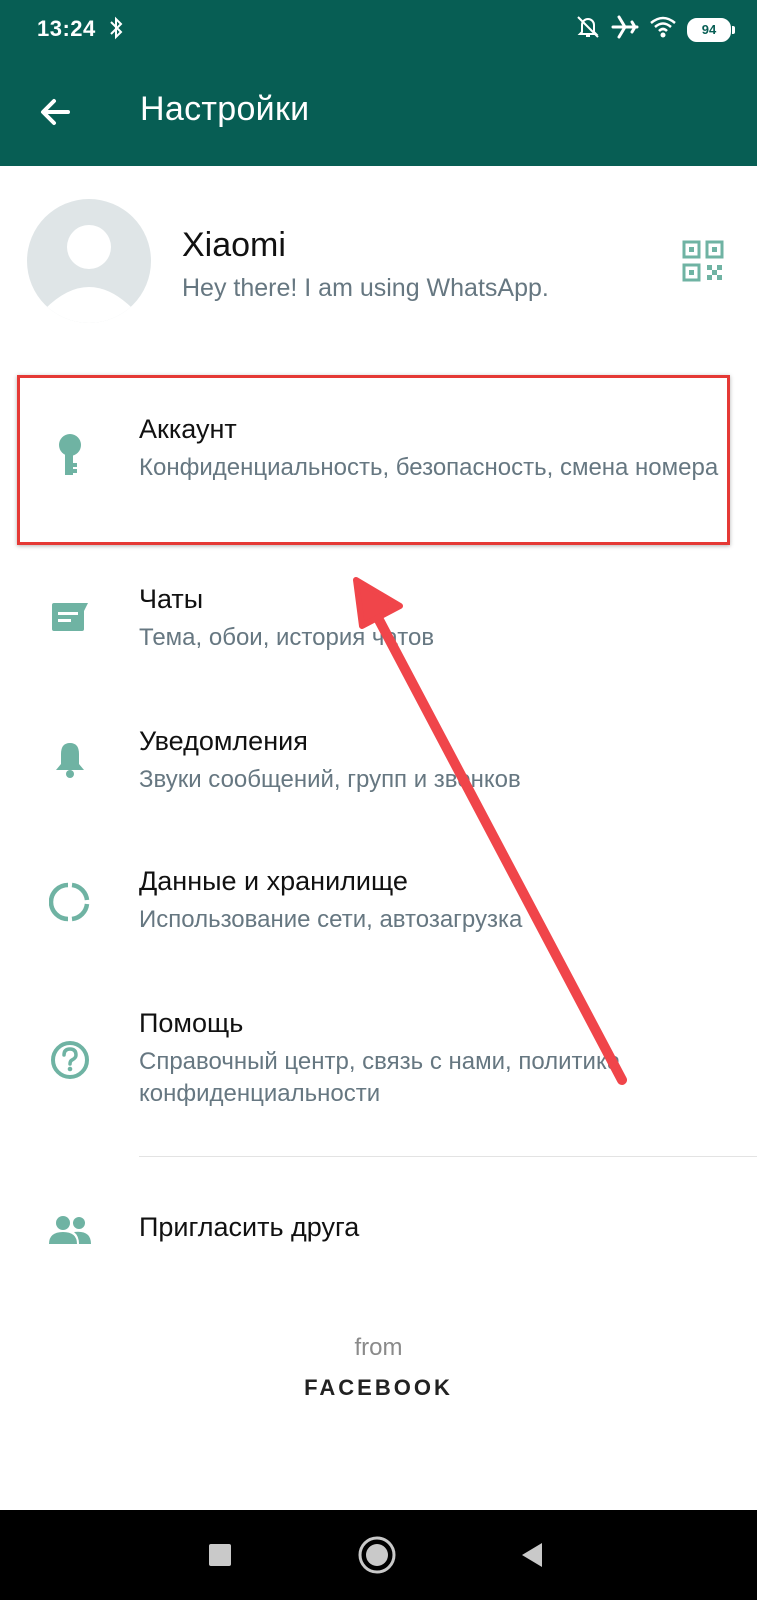 The image size is (757, 1600). Describe the element at coordinates (70, 902) in the screenshot. I see `data-usage-icon` at that location.